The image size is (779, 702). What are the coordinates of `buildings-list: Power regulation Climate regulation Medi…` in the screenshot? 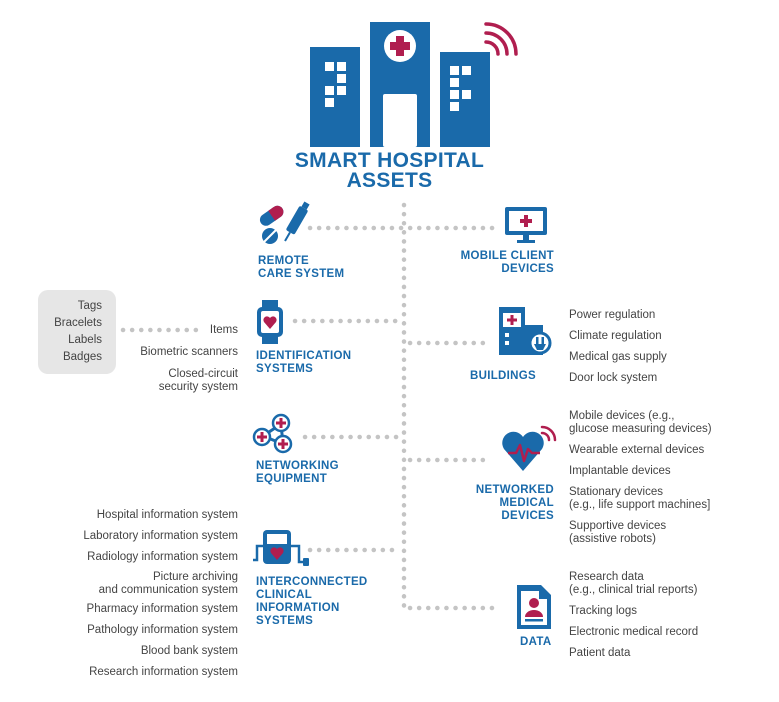 It's located at (618, 346).